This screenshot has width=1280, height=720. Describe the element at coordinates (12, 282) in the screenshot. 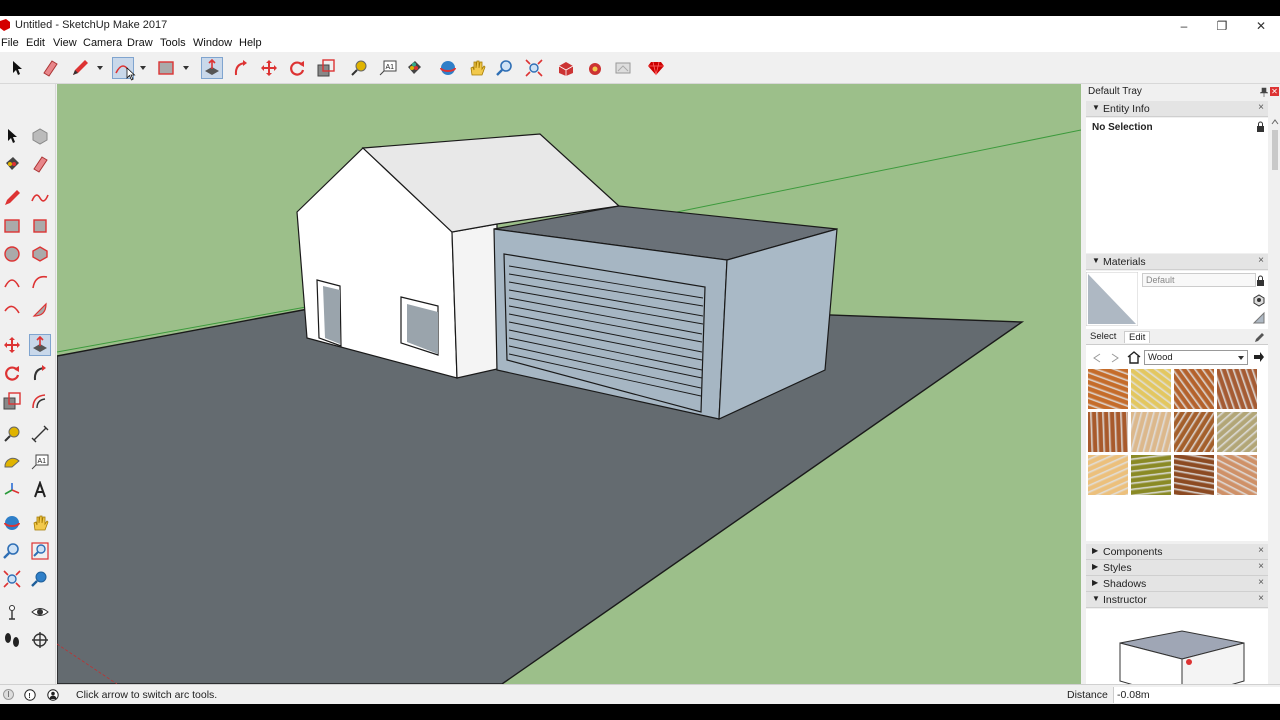

I see `arc-tool` at that location.